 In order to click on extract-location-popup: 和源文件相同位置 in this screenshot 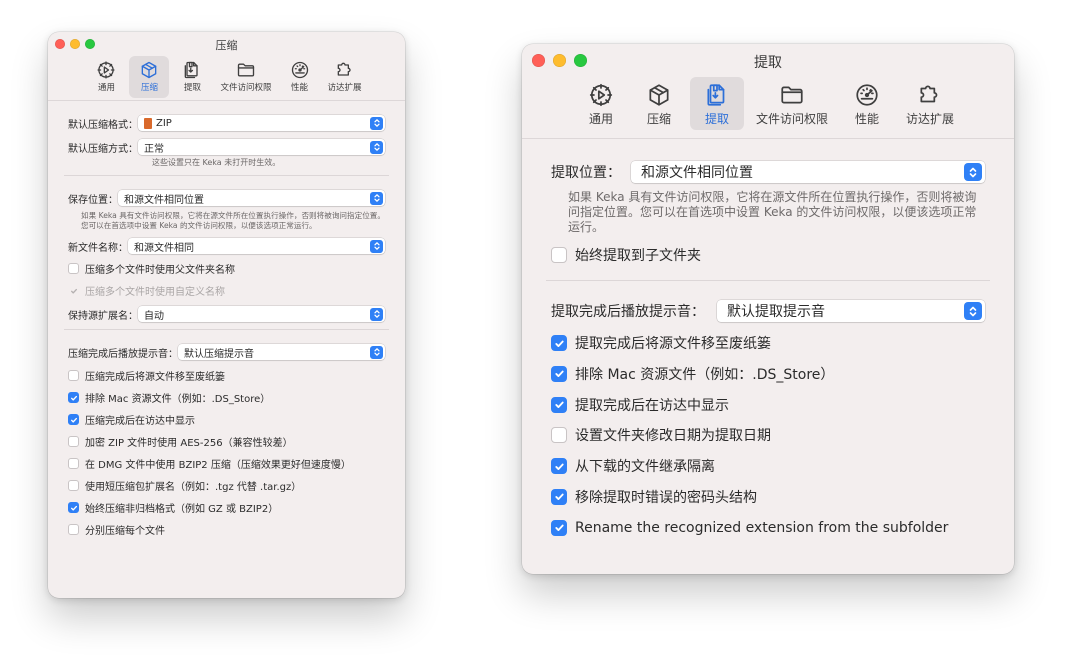, I will do `click(808, 172)`.